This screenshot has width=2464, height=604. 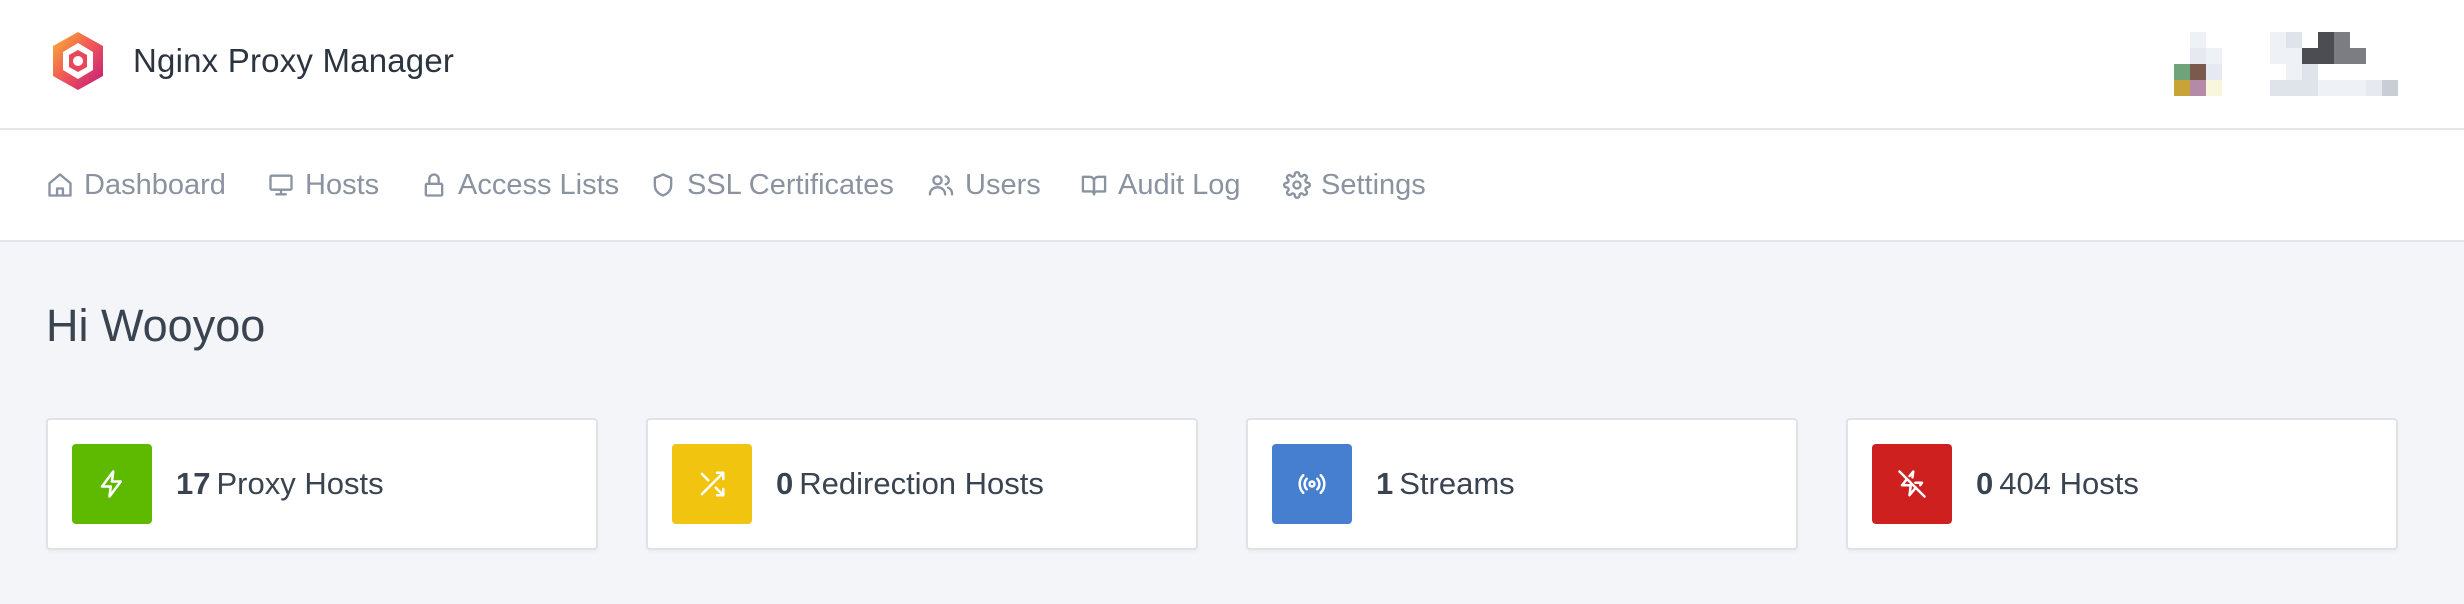 I want to click on monitor-icon, so click(x=281, y=185).